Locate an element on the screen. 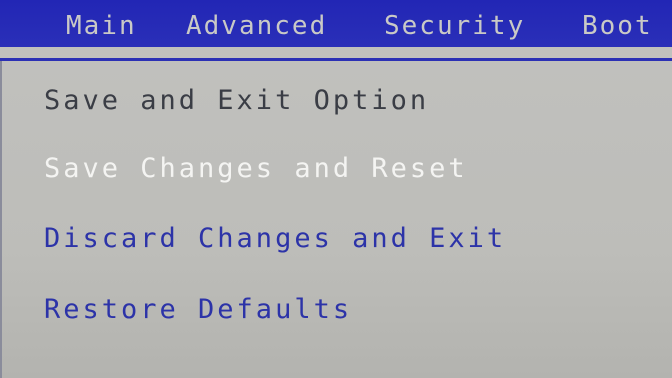 The width and height of the screenshot is (672, 378). discard-changes-and-exit-option: Discard Changes and Exit is located at coordinates (275, 239).